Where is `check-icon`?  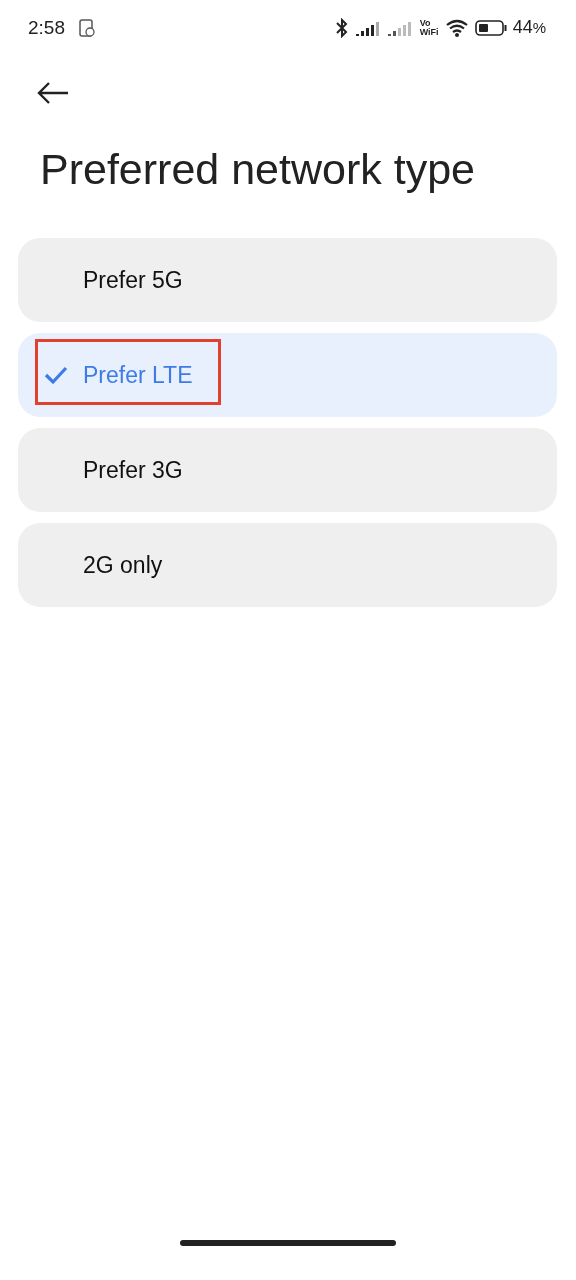 check-icon is located at coordinates (56, 375).